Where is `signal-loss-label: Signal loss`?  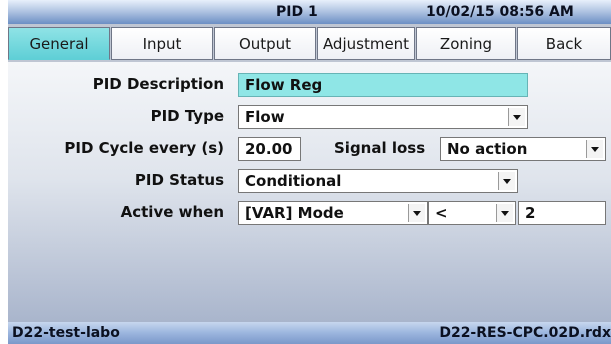 signal-loss-label: Signal loss is located at coordinates (380, 148).